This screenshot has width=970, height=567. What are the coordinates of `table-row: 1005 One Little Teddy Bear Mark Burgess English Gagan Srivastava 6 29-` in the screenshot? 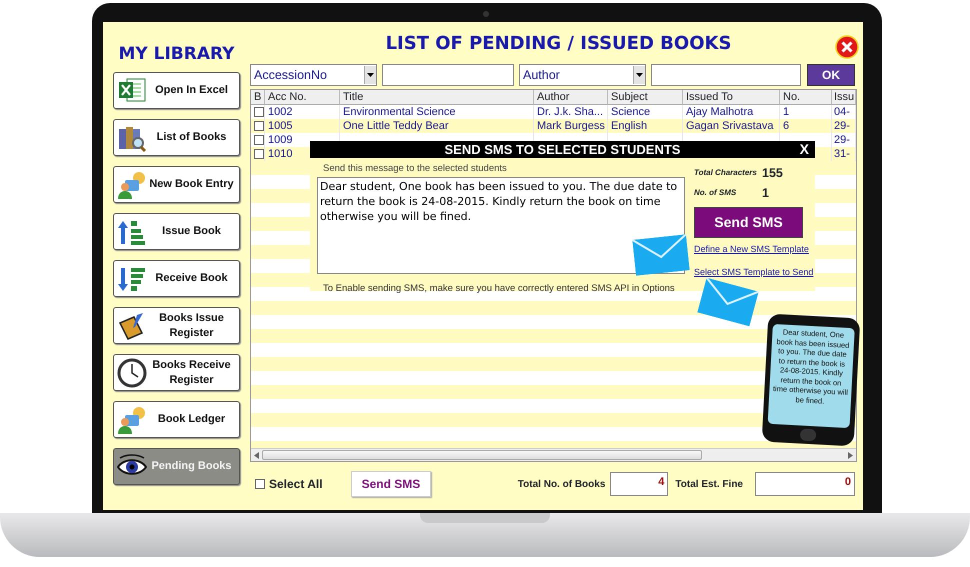 It's located at (553, 126).